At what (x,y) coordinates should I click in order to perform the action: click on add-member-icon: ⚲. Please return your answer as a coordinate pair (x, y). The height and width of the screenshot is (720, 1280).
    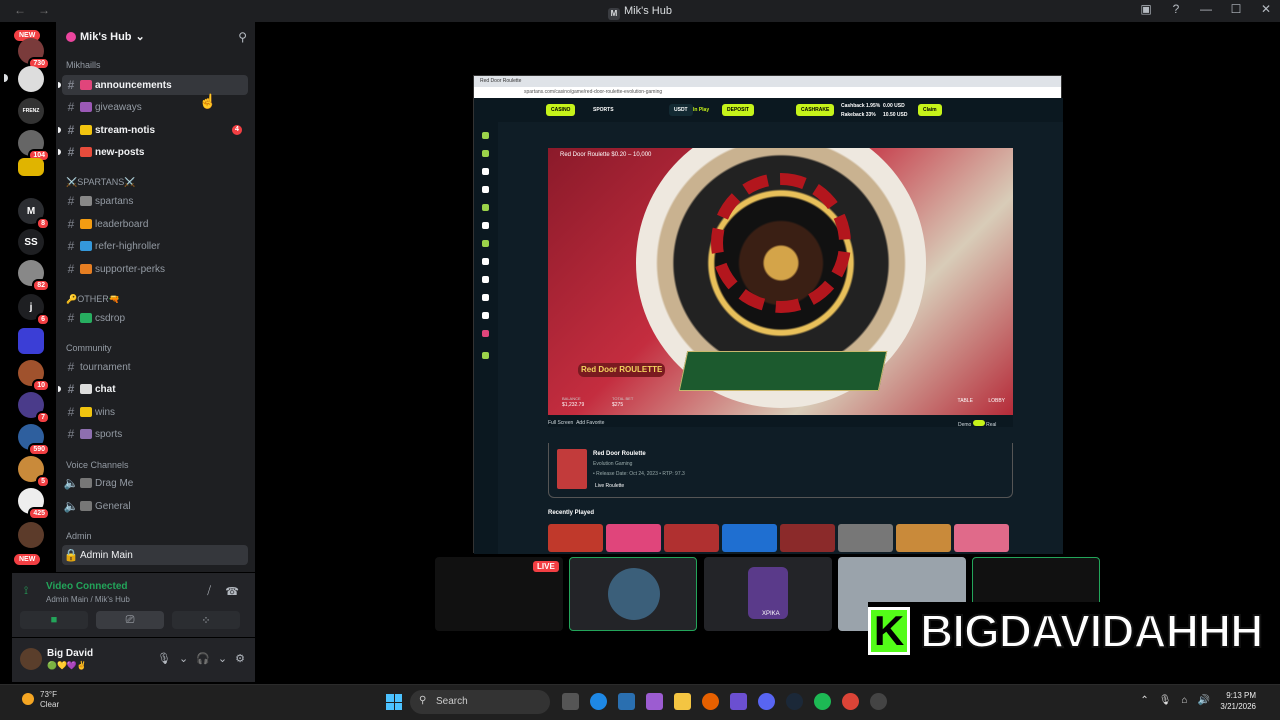
    Looking at the image, I should click on (242, 37).